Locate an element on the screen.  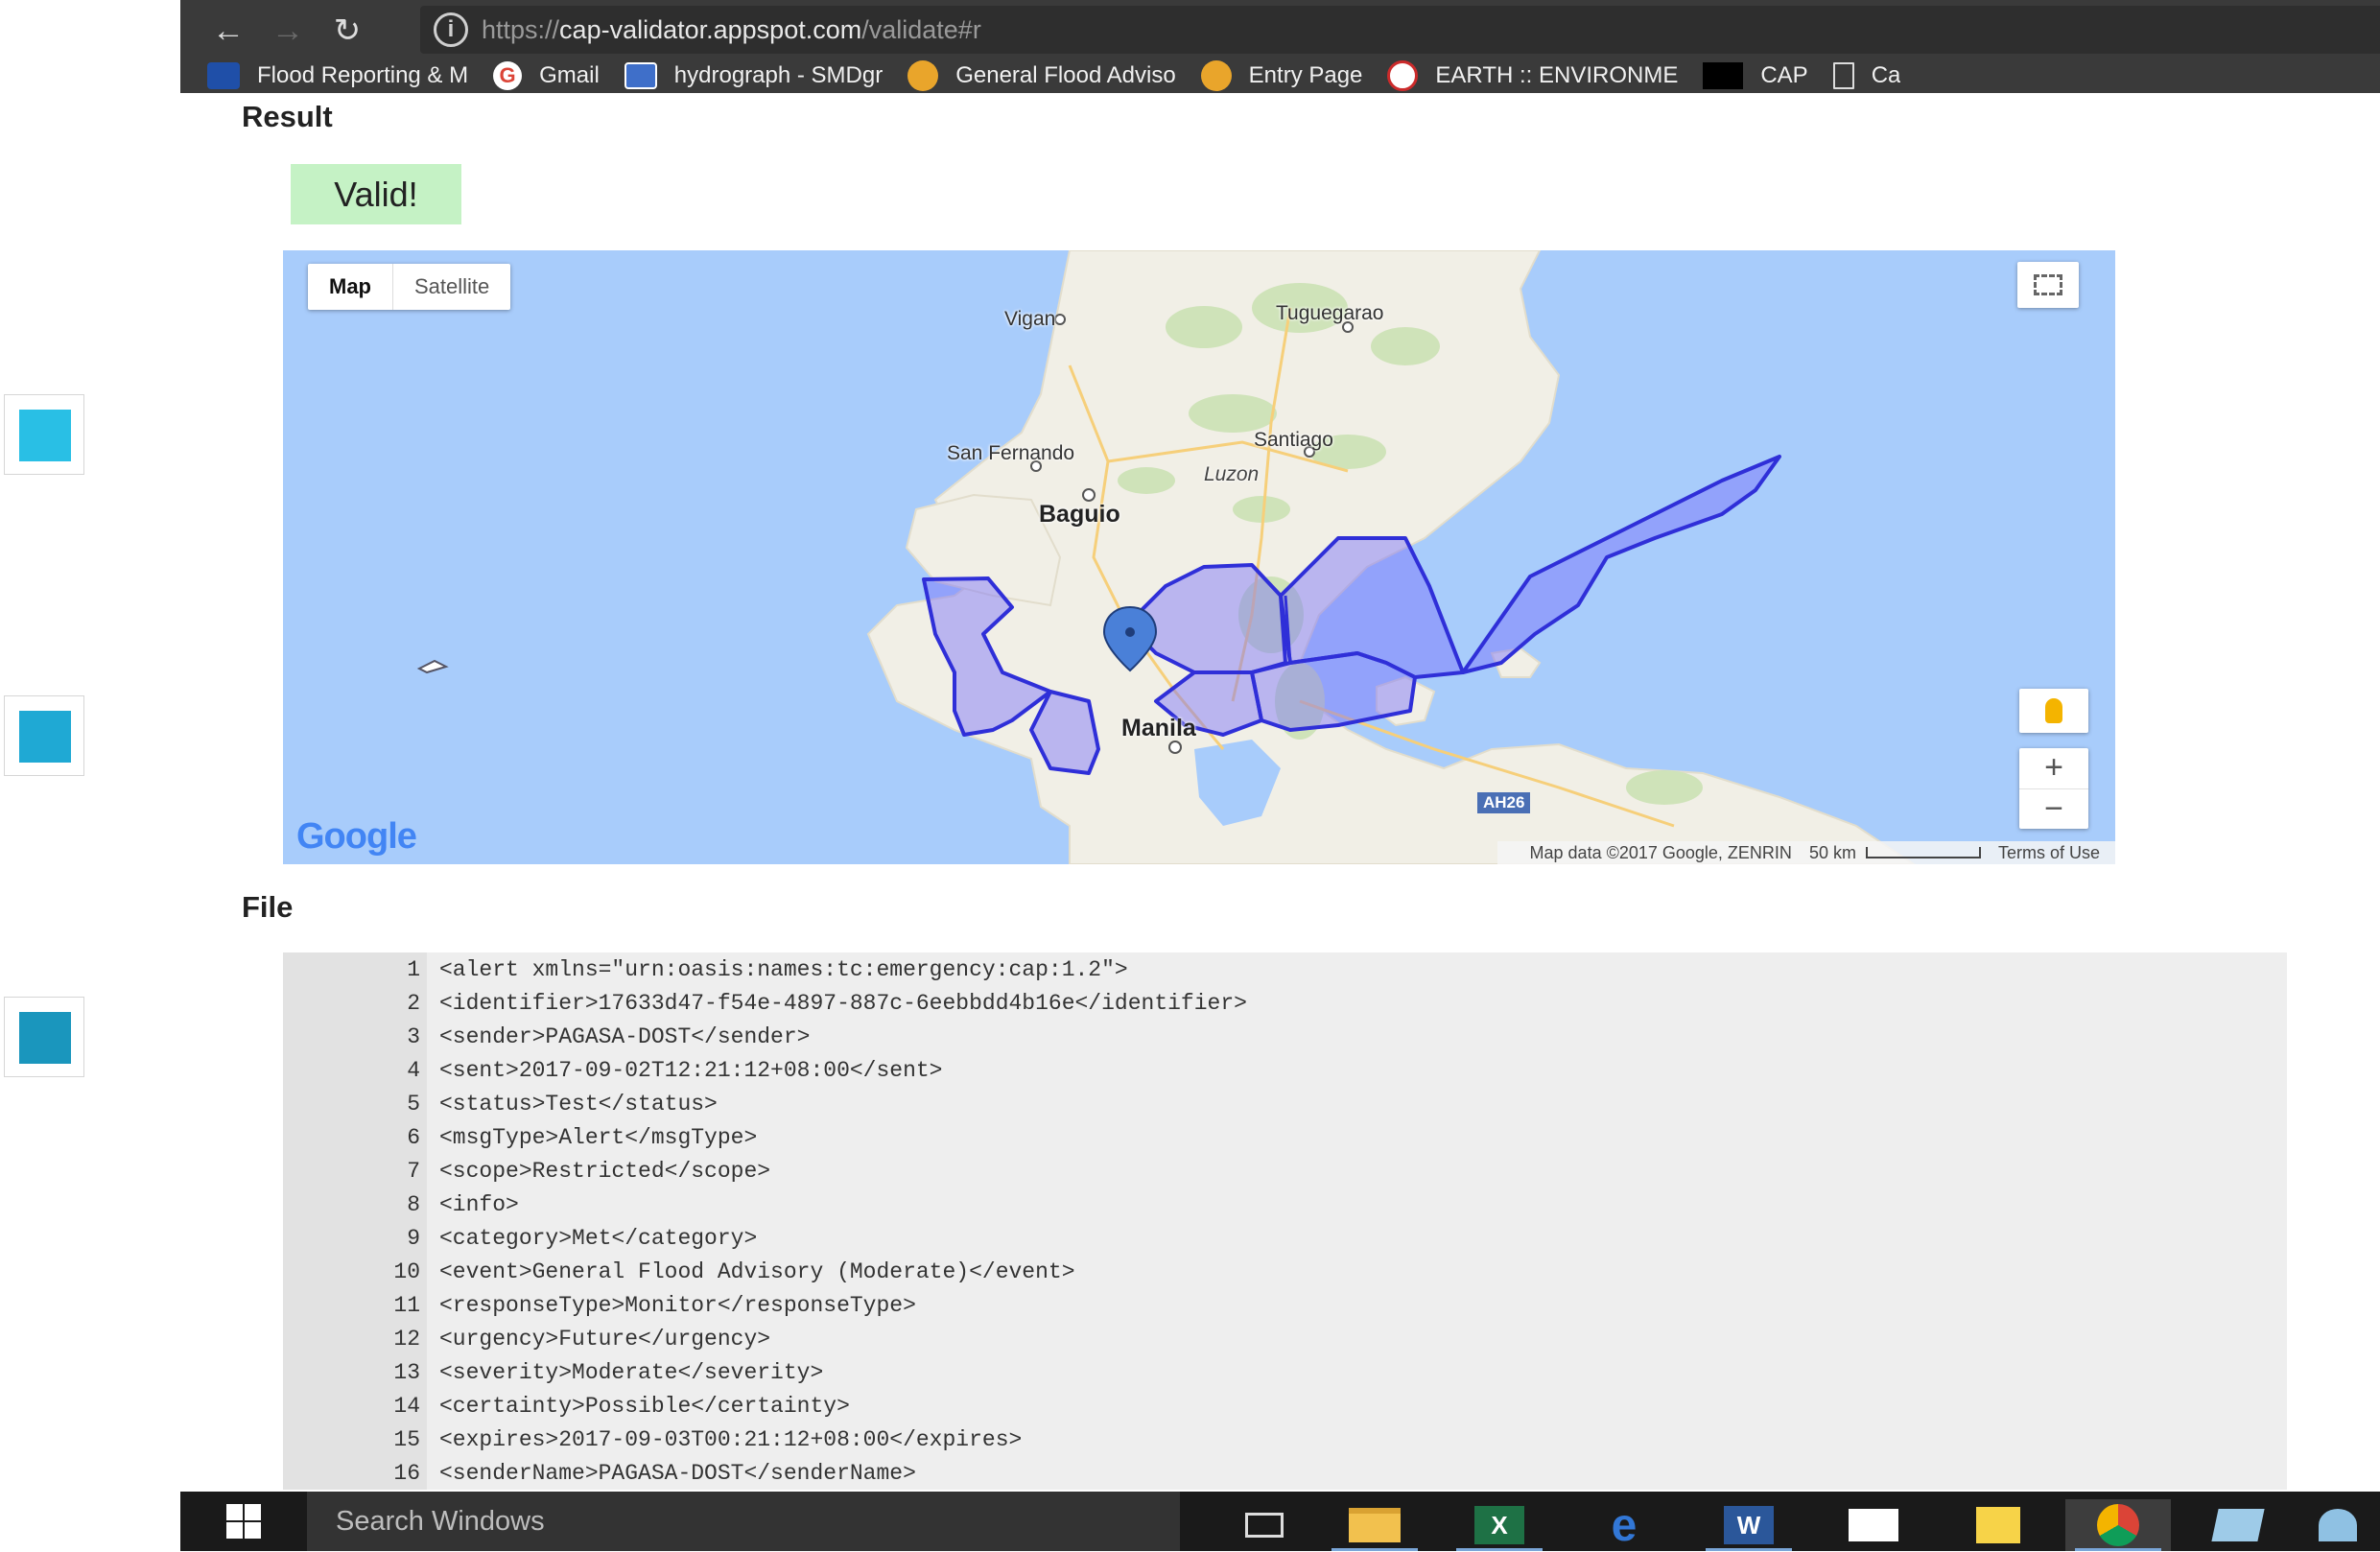
page-icon is located at coordinates (1843, 75).